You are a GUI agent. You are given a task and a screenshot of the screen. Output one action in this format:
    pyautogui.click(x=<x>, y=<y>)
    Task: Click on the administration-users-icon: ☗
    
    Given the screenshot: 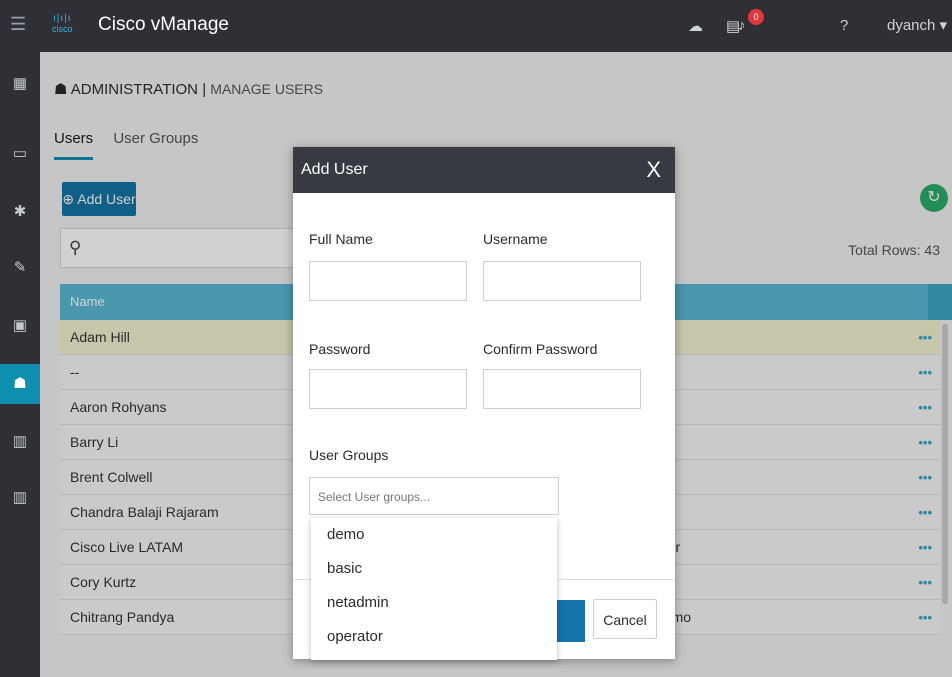 What is the action you would take?
    pyautogui.click(x=20, y=384)
    